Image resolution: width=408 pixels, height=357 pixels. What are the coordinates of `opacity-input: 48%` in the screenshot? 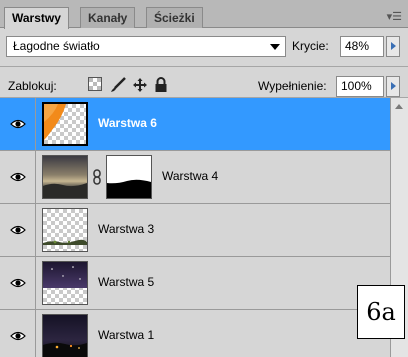 It's located at (362, 46).